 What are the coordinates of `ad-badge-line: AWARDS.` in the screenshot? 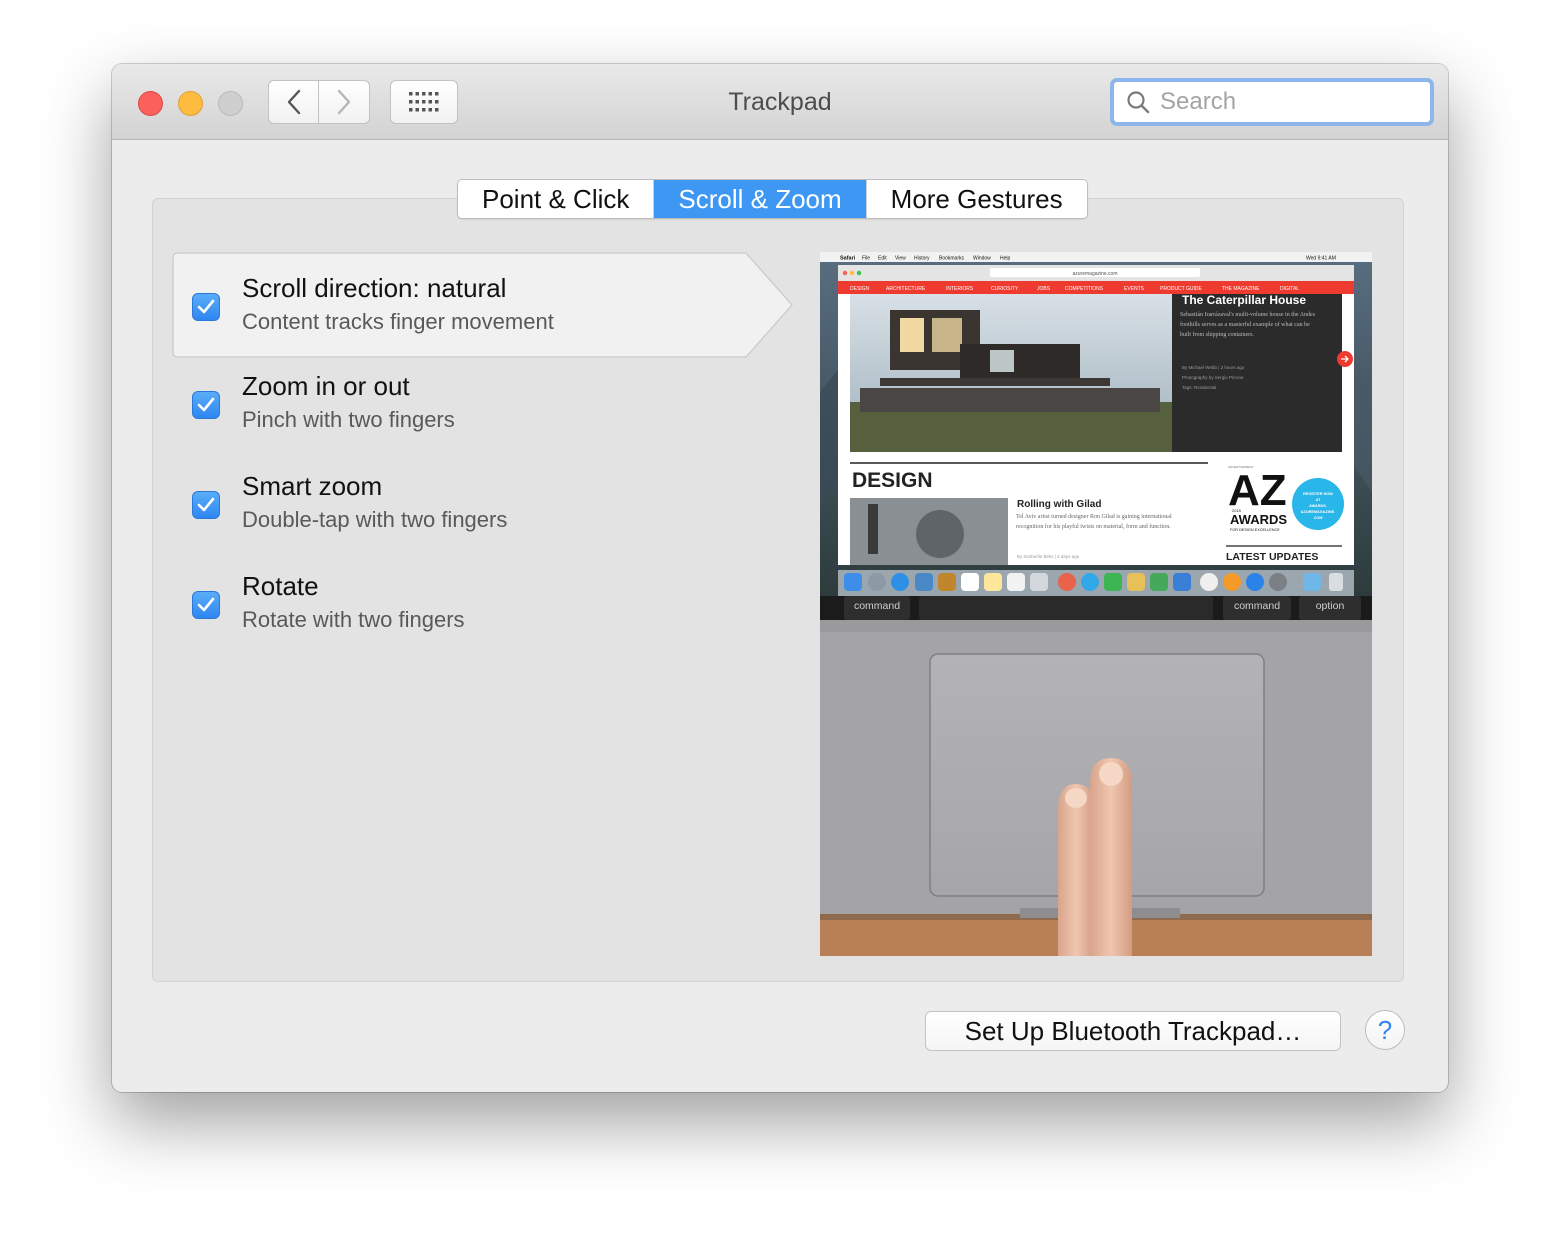 It's located at (1318, 506).